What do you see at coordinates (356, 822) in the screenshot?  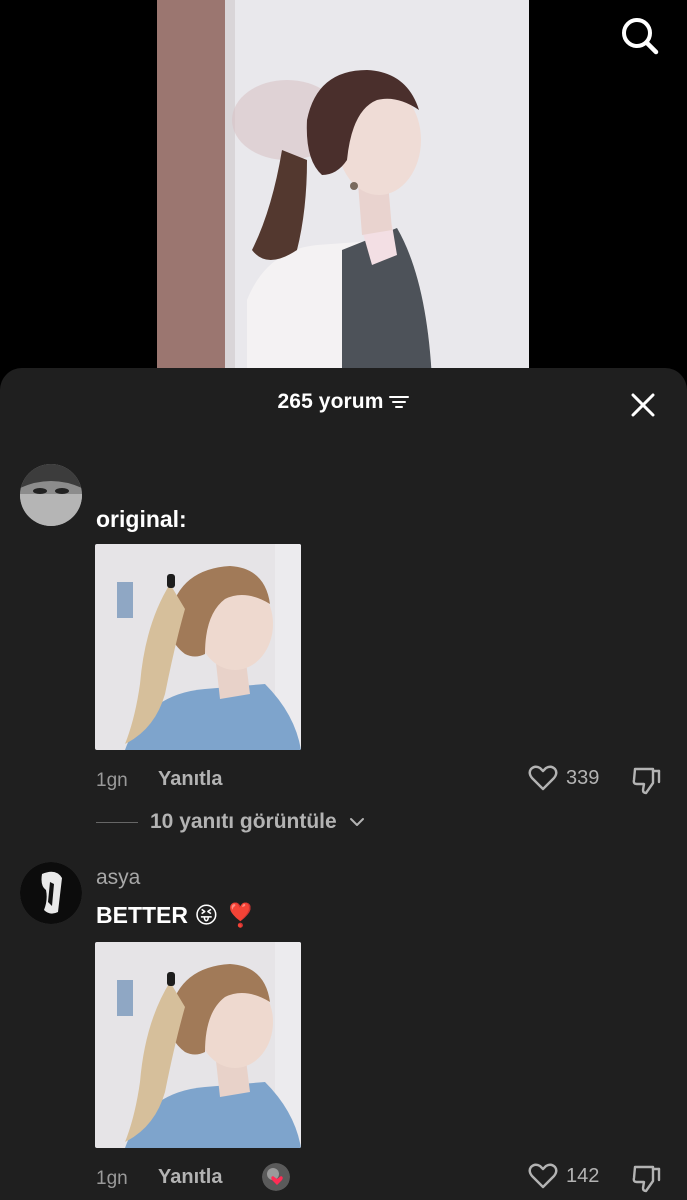 I see `chevron-down-icon` at bounding box center [356, 822].